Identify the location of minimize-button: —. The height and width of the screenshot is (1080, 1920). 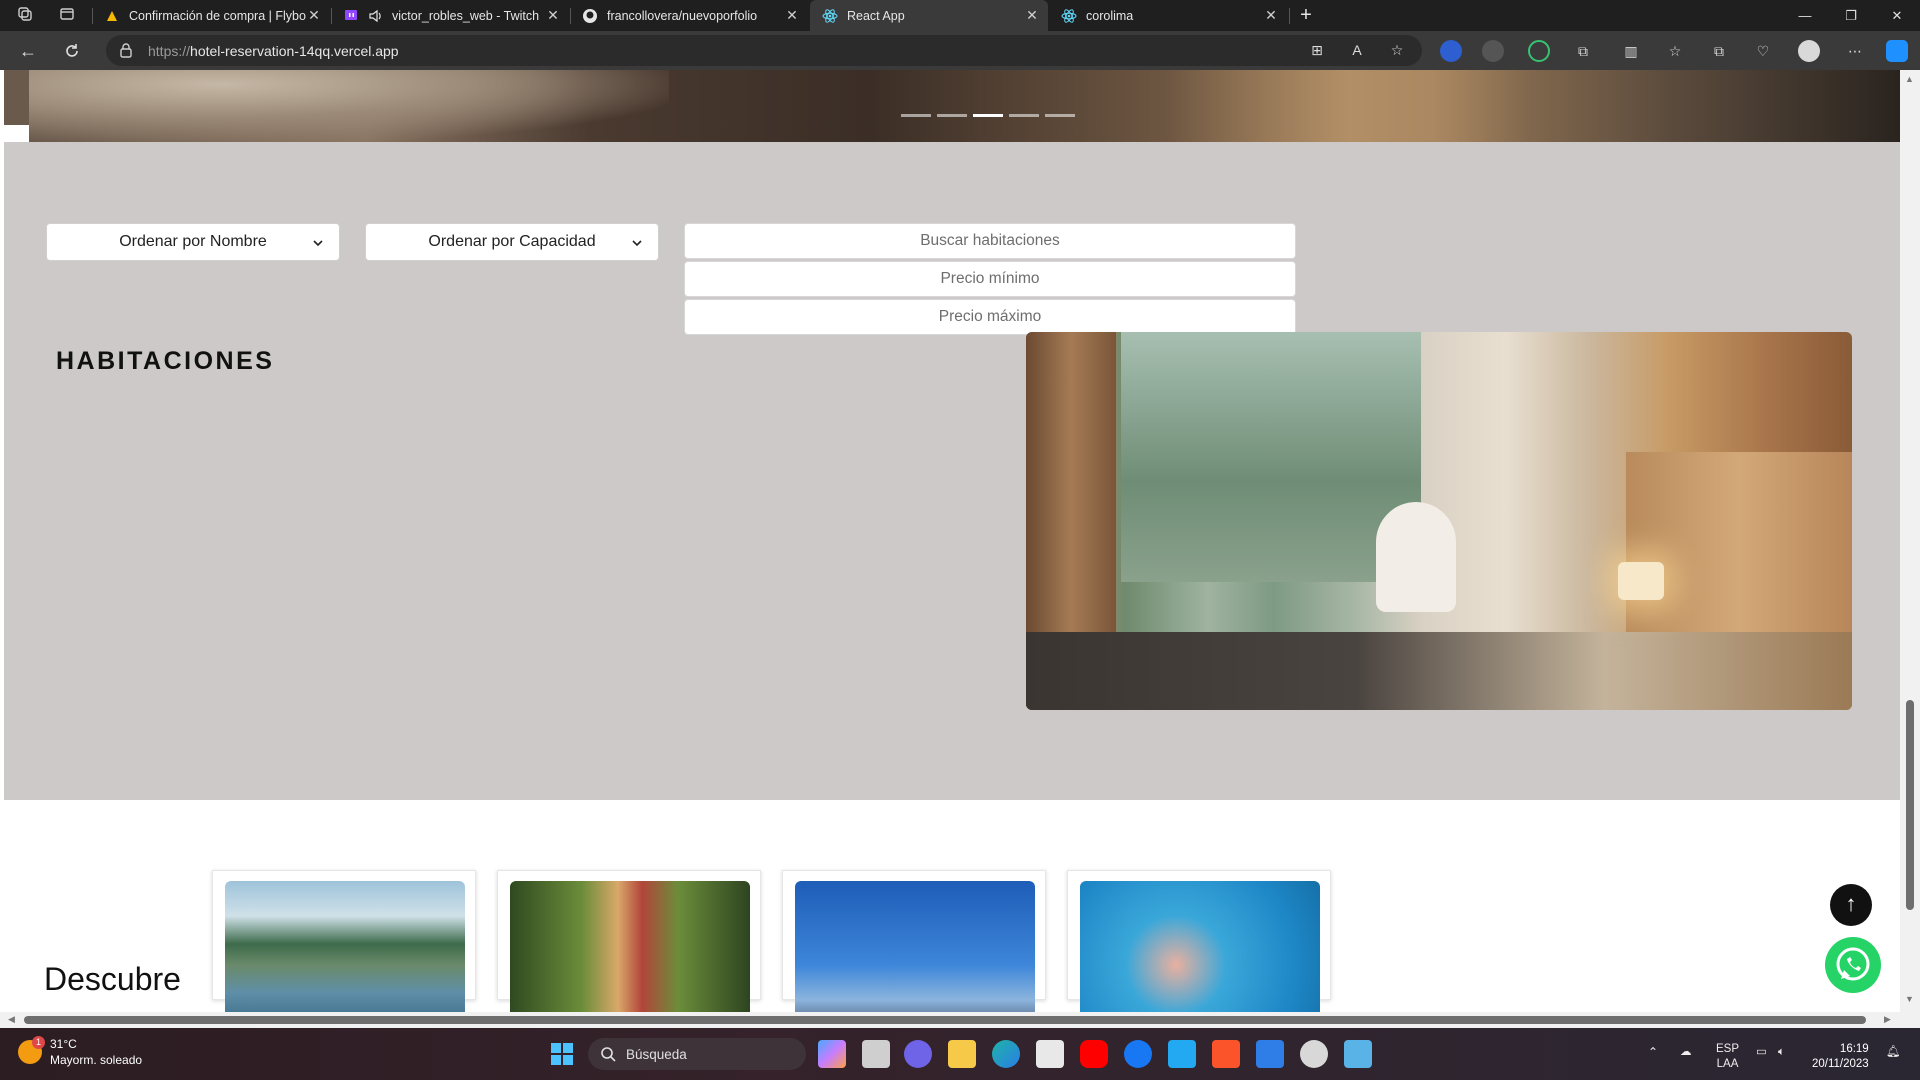
(1805, 15).